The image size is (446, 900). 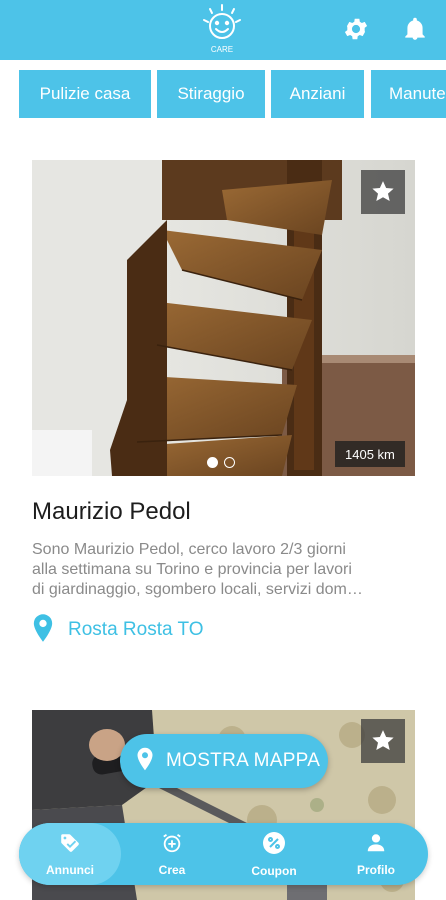 What do you see at coordinates (221, 462) in the screenshot?
I see `image-pager` at bounding box center [221, 462].